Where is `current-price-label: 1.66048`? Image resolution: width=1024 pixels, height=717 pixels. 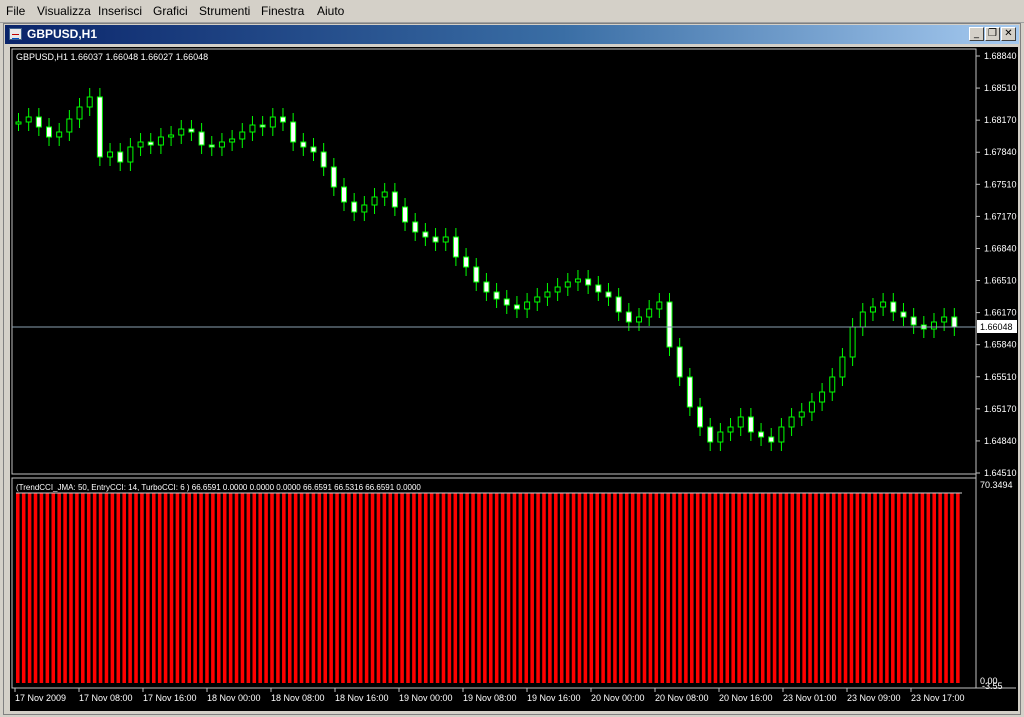
current-price-label: 1.66048 is located at coordinates (996, 327).